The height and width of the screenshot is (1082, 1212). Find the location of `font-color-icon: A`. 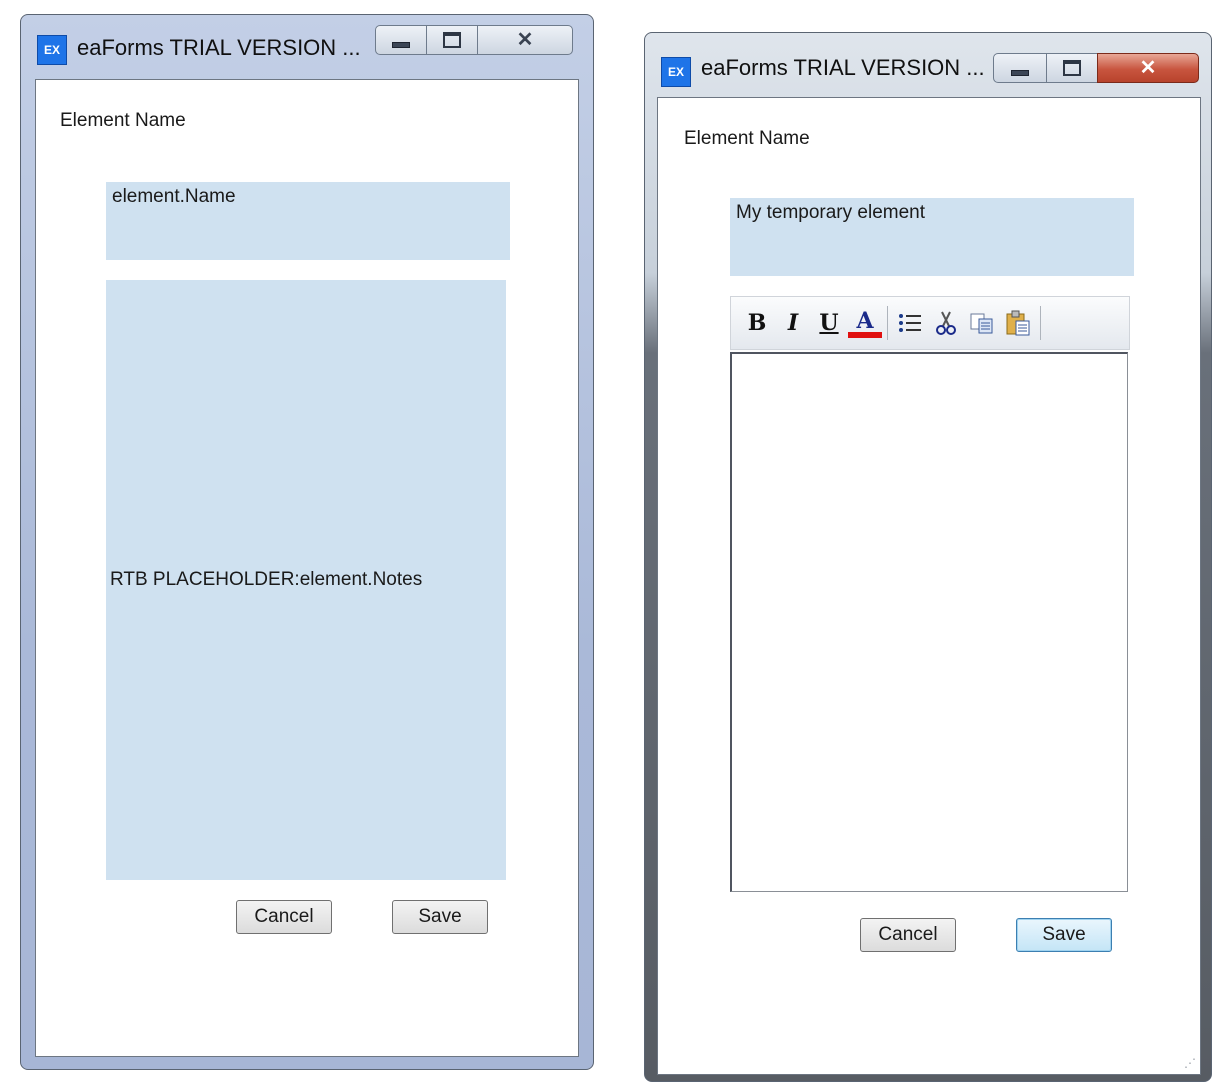

font-color-icon: A is located at coordinates (865, 321).